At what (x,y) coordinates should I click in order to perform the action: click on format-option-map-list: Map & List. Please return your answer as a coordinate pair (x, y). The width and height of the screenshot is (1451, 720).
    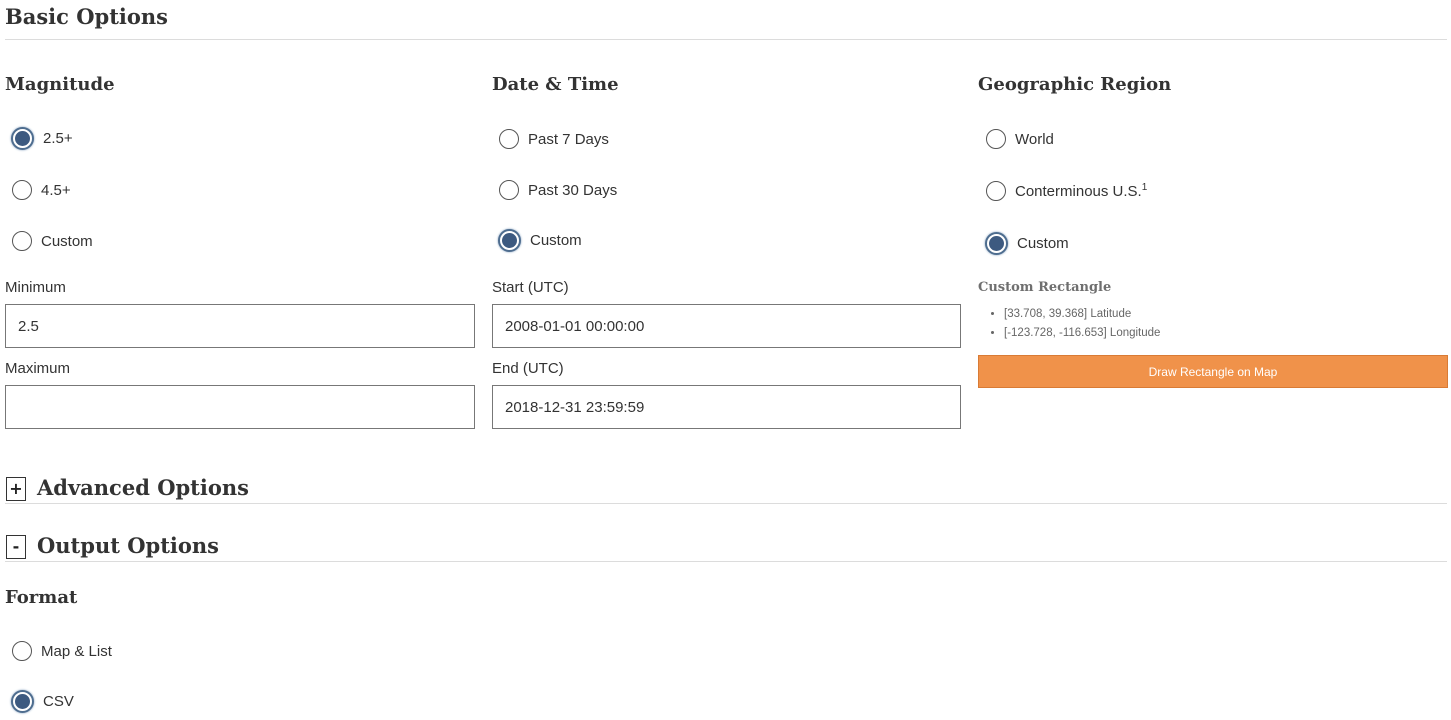
    Looking at the image, I should click on (62, 651).